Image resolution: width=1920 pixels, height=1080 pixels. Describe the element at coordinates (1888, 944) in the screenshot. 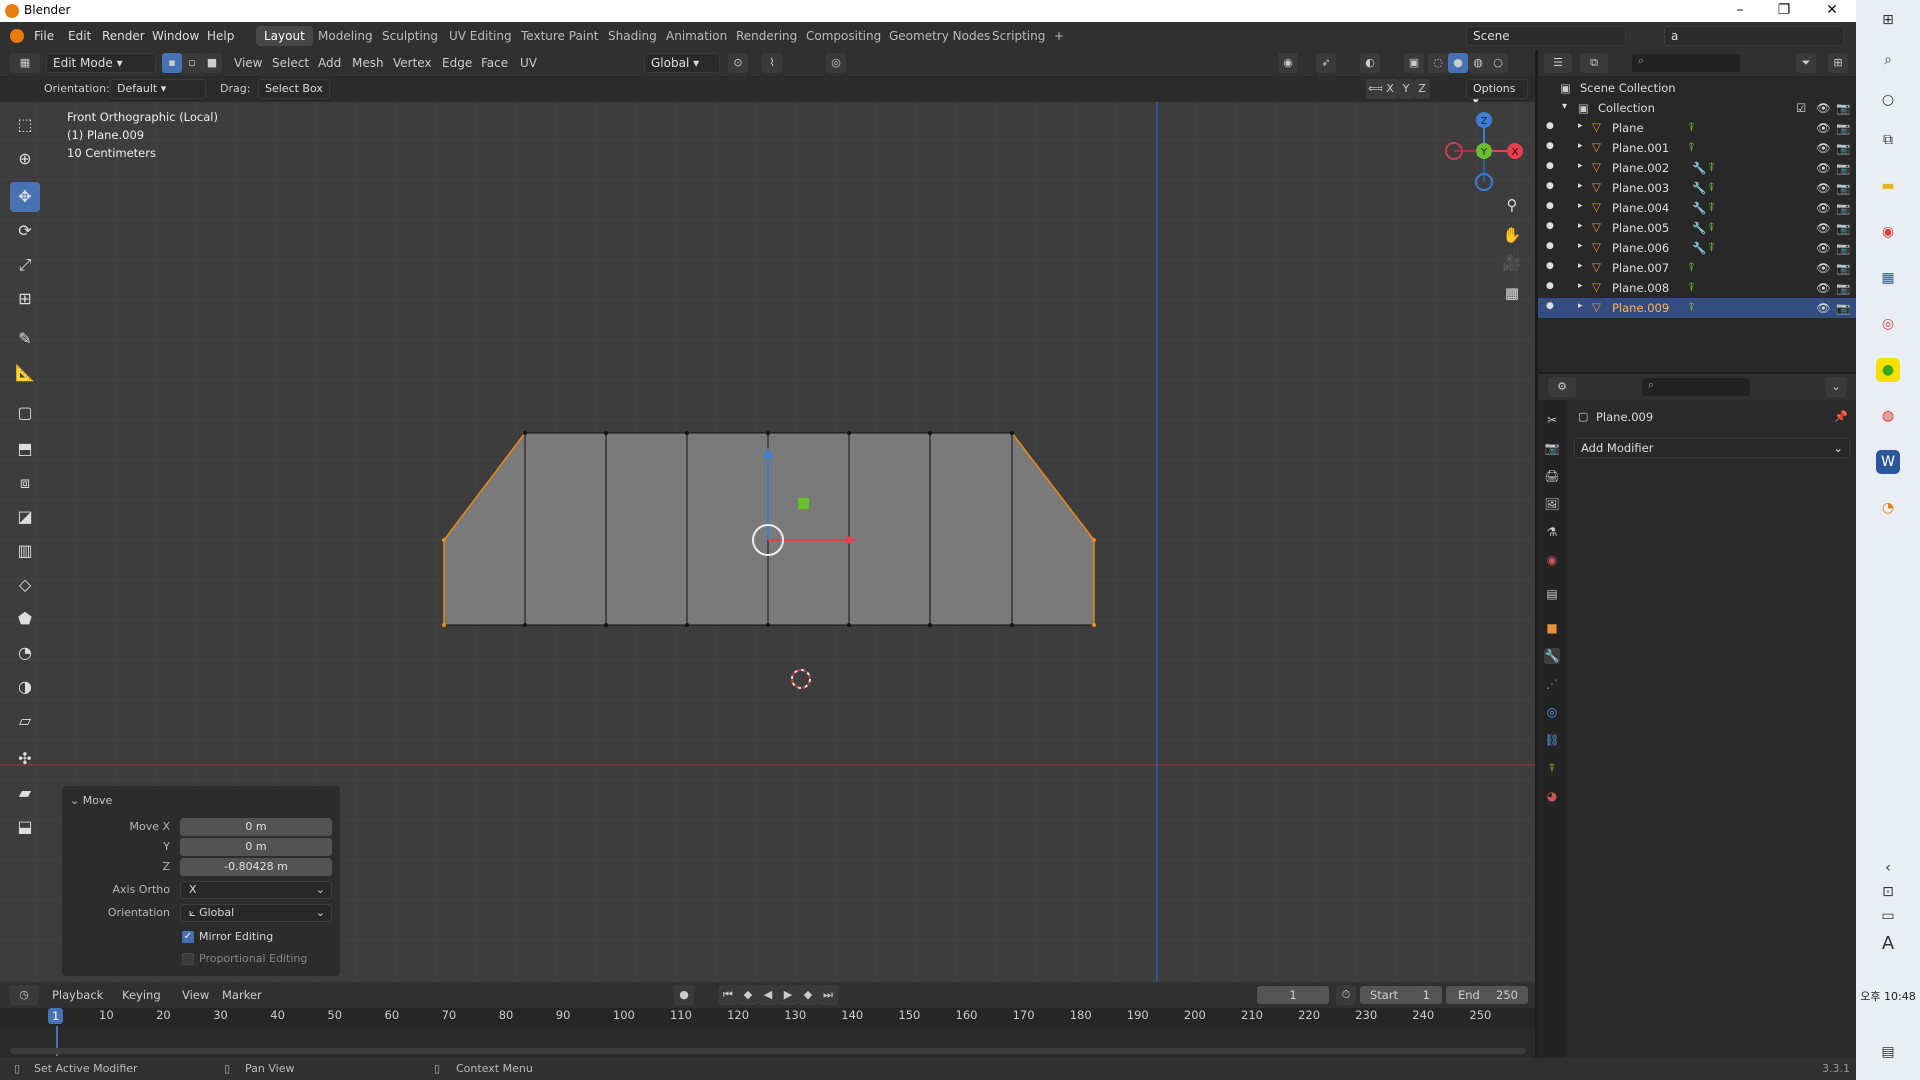

I see `ime-indicator: A` at that location.